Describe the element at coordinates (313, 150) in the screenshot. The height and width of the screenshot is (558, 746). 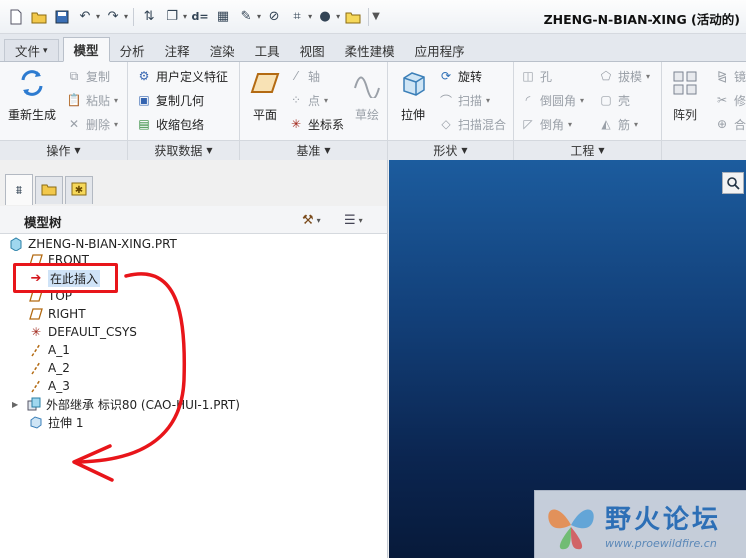
I see `group-datum-label: 基准 ▼` at that location.